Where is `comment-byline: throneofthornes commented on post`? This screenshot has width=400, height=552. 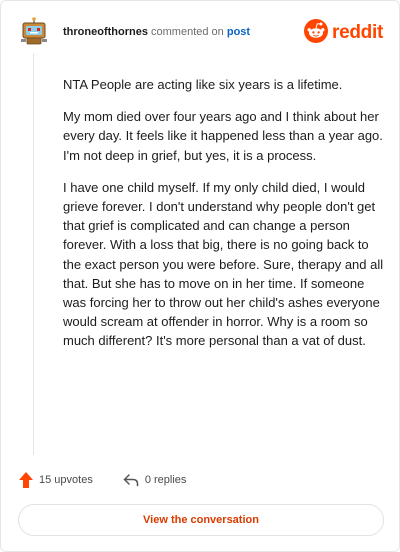 comment-byline: throneofthornes commented on post is located at coordinates (156, 32).